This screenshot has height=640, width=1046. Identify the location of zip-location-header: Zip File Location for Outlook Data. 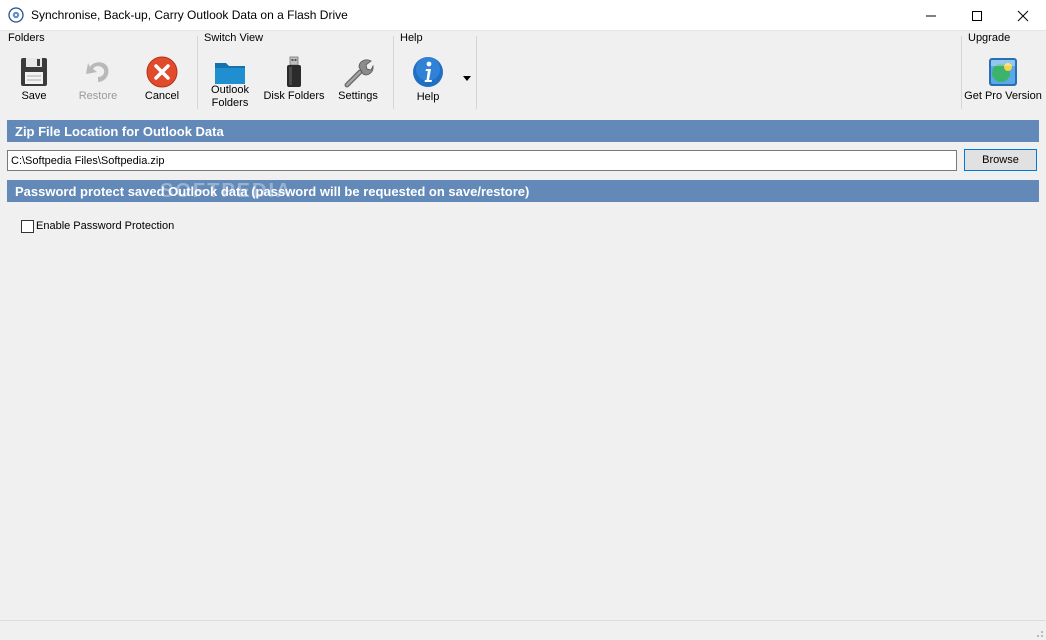
(523, 131).